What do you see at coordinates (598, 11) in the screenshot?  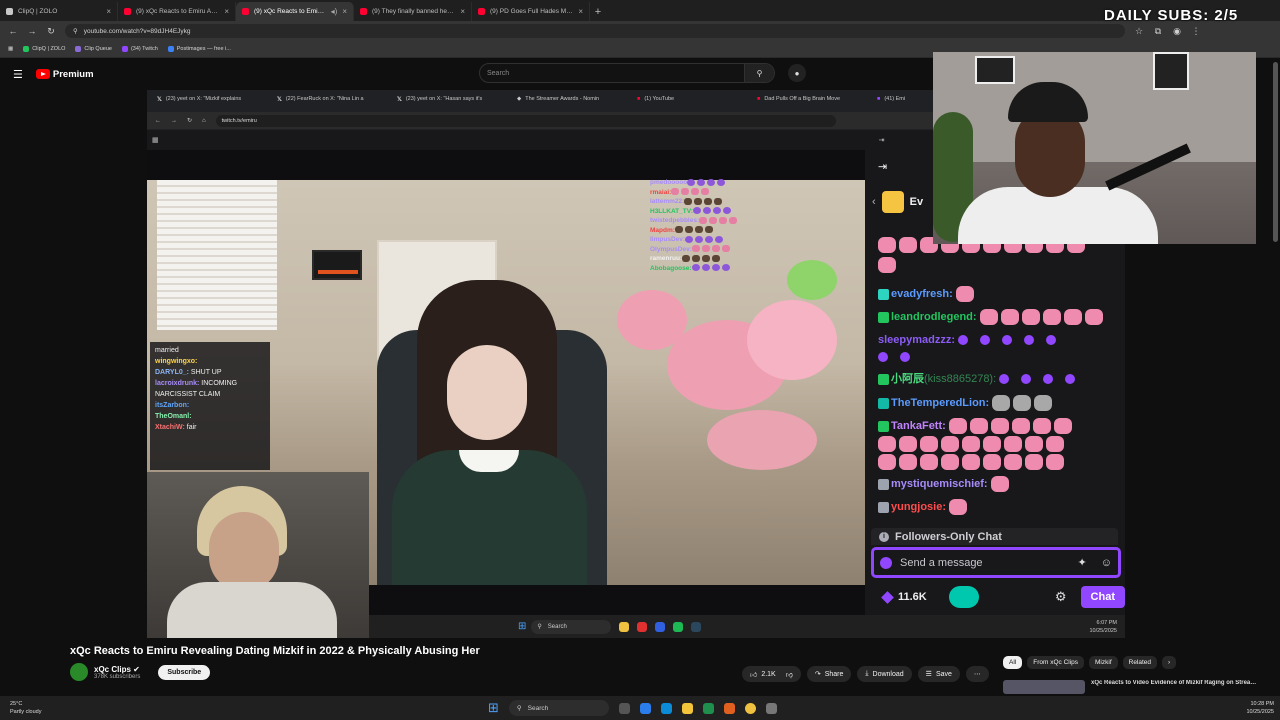 I see `new-tab-button: +` at bounding box center [598, 11].